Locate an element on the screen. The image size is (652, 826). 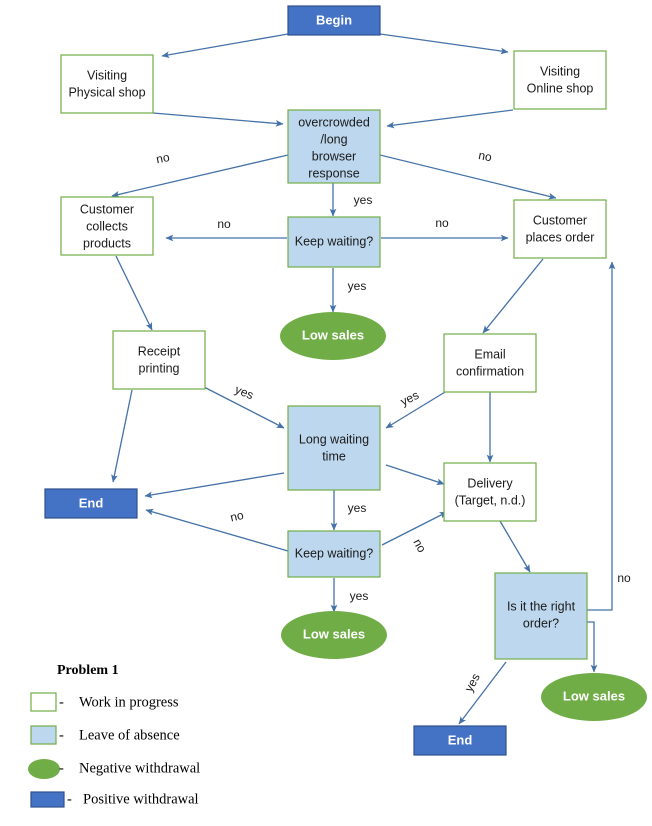
node-end-bottom: End is located at coordinates (460, 740).